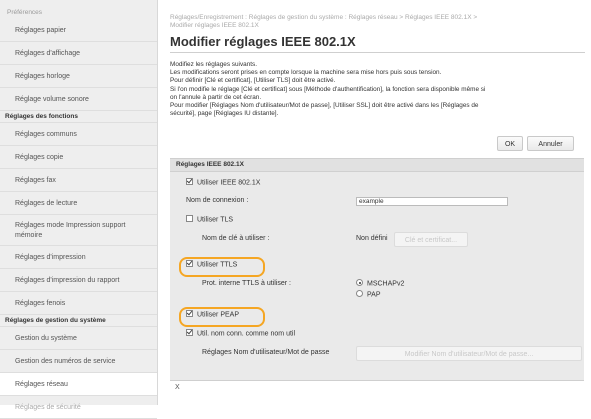 This screenshot has height=419, width=591. I want to click on panel-header: Réglages IEEE 802.1X, so click(377, 165).